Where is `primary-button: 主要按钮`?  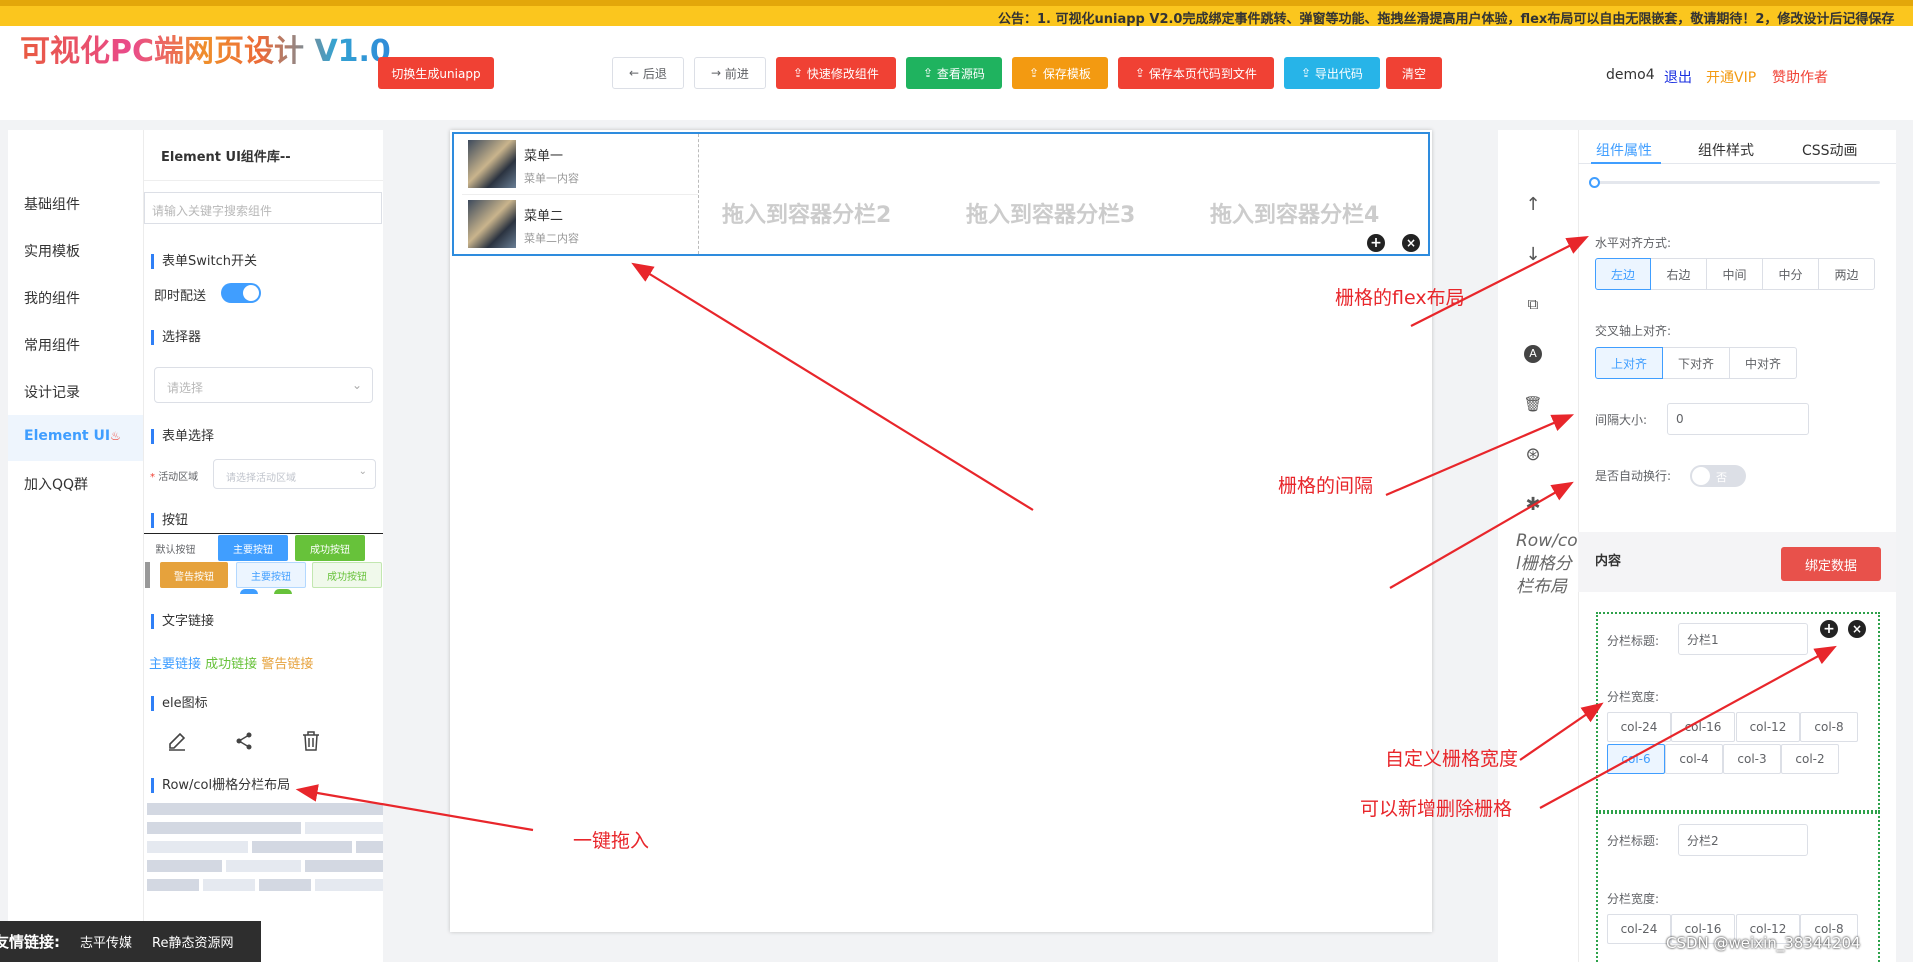 primary-button: 主要按钮 is located at coordinates (253, 548).